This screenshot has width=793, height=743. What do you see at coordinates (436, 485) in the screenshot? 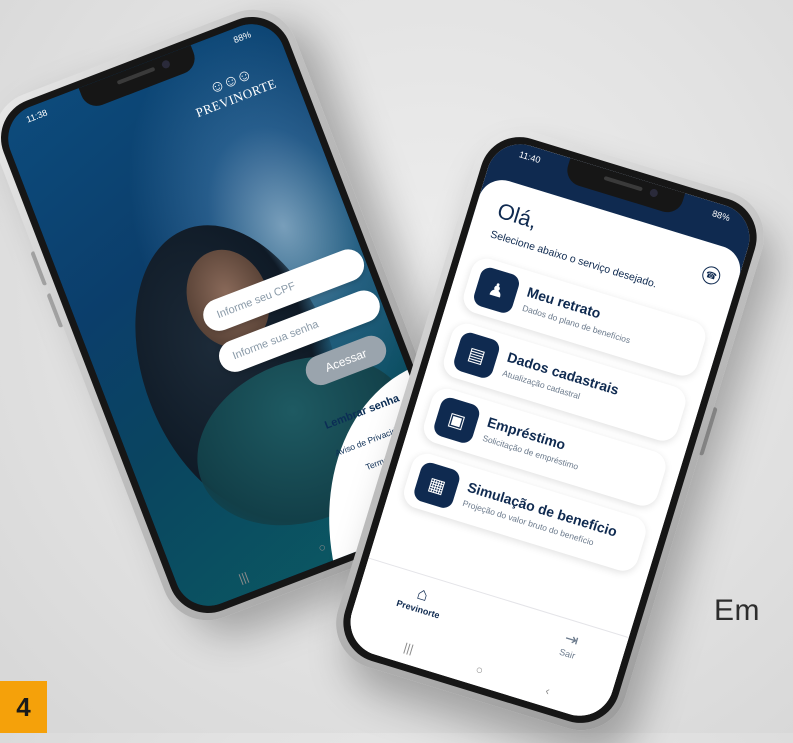
I see `calculator-icon: ▦` at bounding box center [436, 485].